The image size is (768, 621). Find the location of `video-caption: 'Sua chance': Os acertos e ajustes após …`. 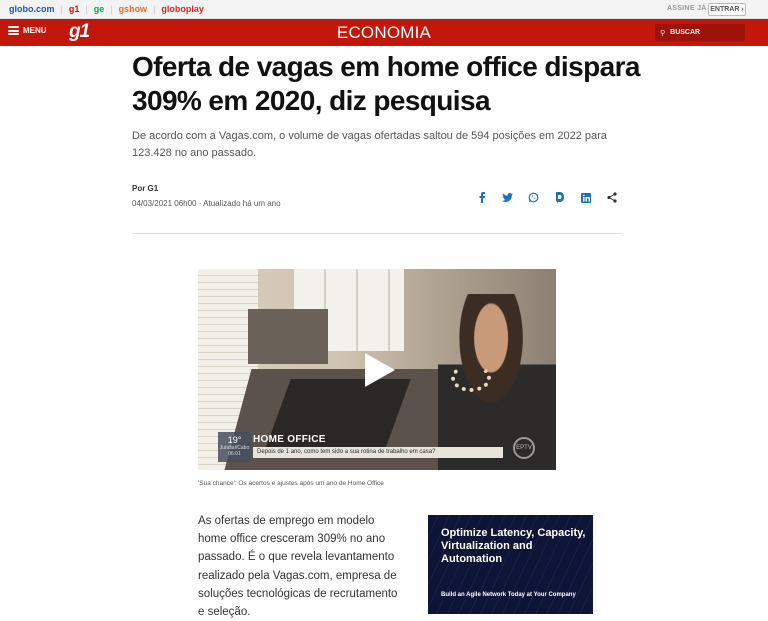

video-caption: 'Sua chance': Os acertos e ajustes após … is located at coordinates (291, 483).